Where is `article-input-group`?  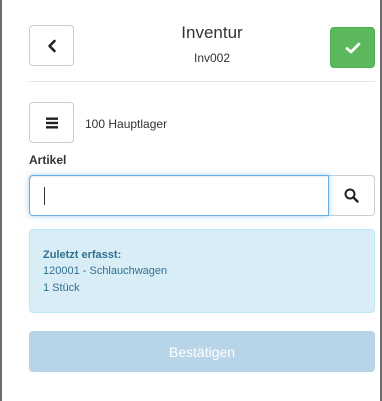 article-input-group is located at coordinates (202, 195).